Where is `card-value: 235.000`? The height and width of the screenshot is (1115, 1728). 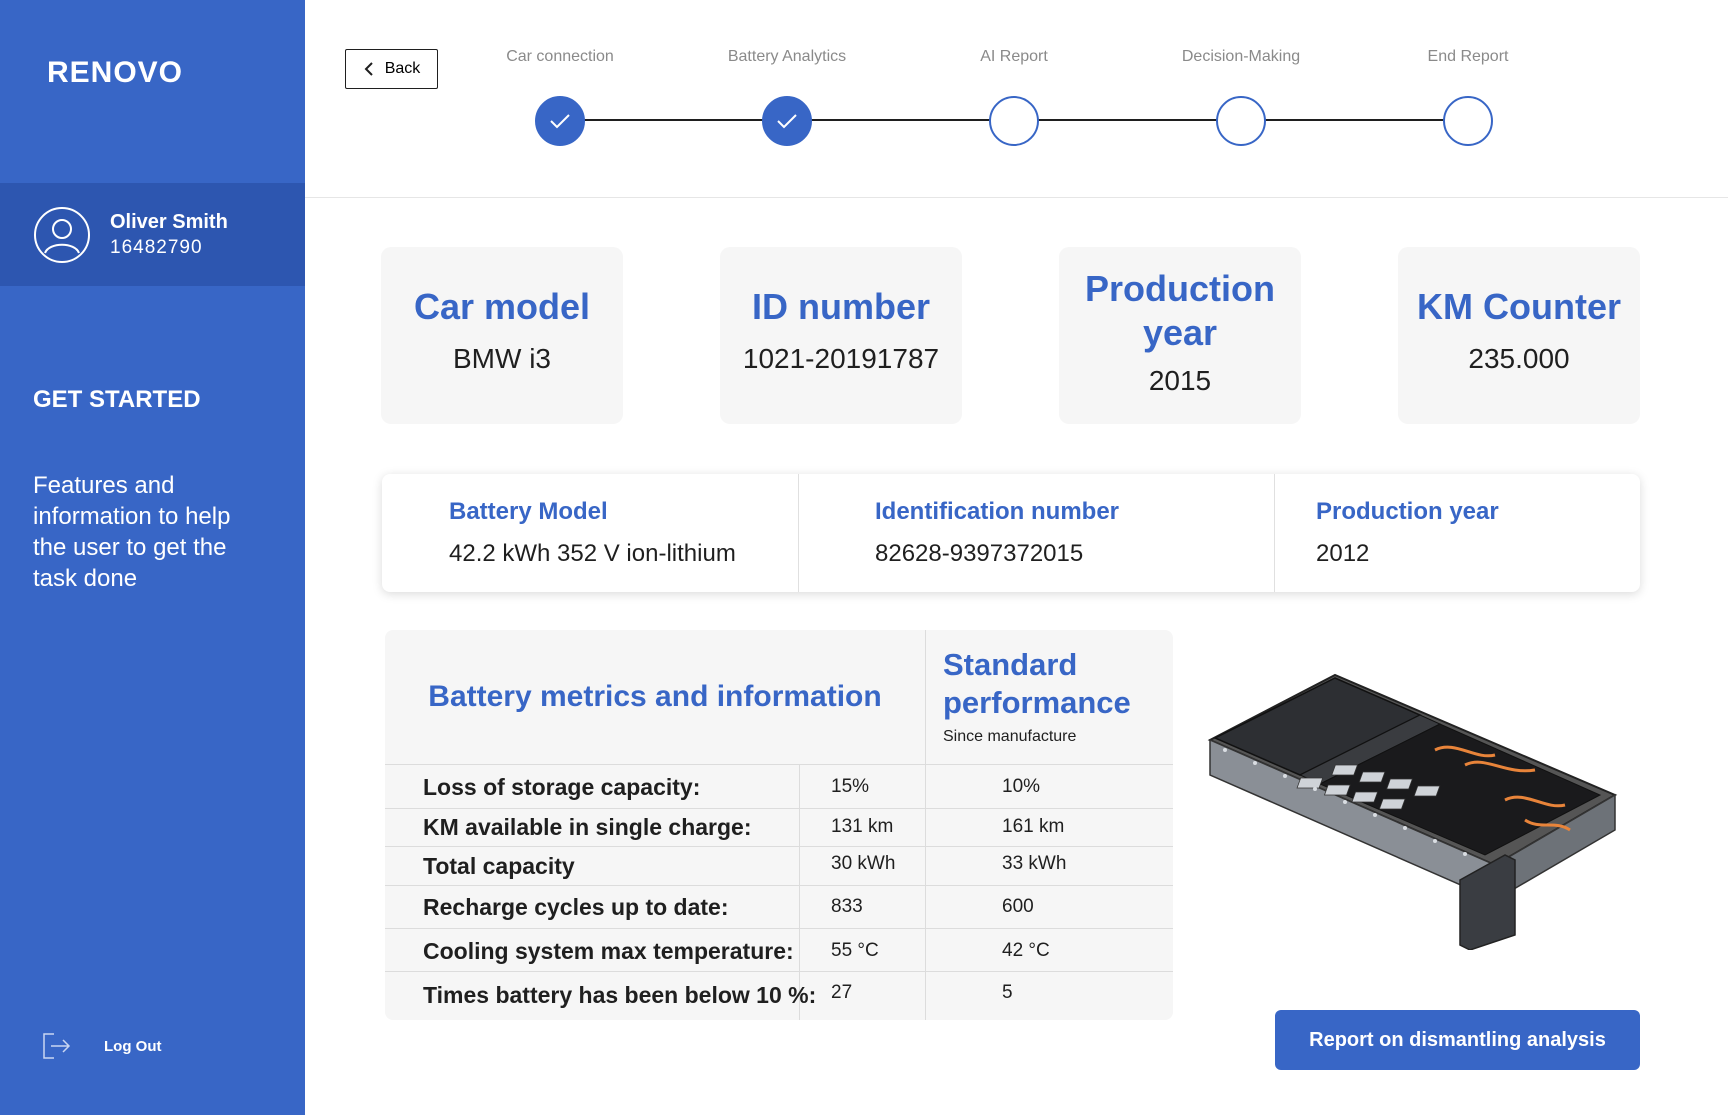
card-value: 235.000 is located at coordinates (1519, 358).